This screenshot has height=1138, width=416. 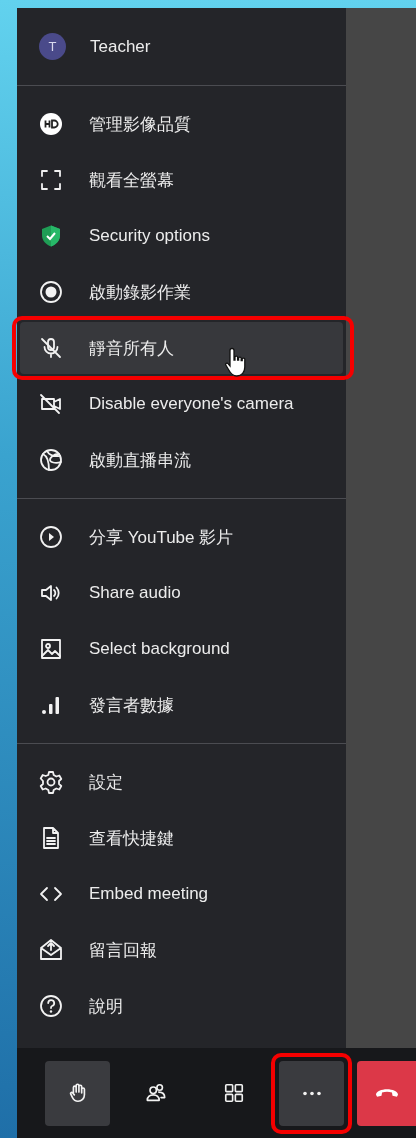 I want to click on microphone-muted-icon, so click(x=51, y=348).